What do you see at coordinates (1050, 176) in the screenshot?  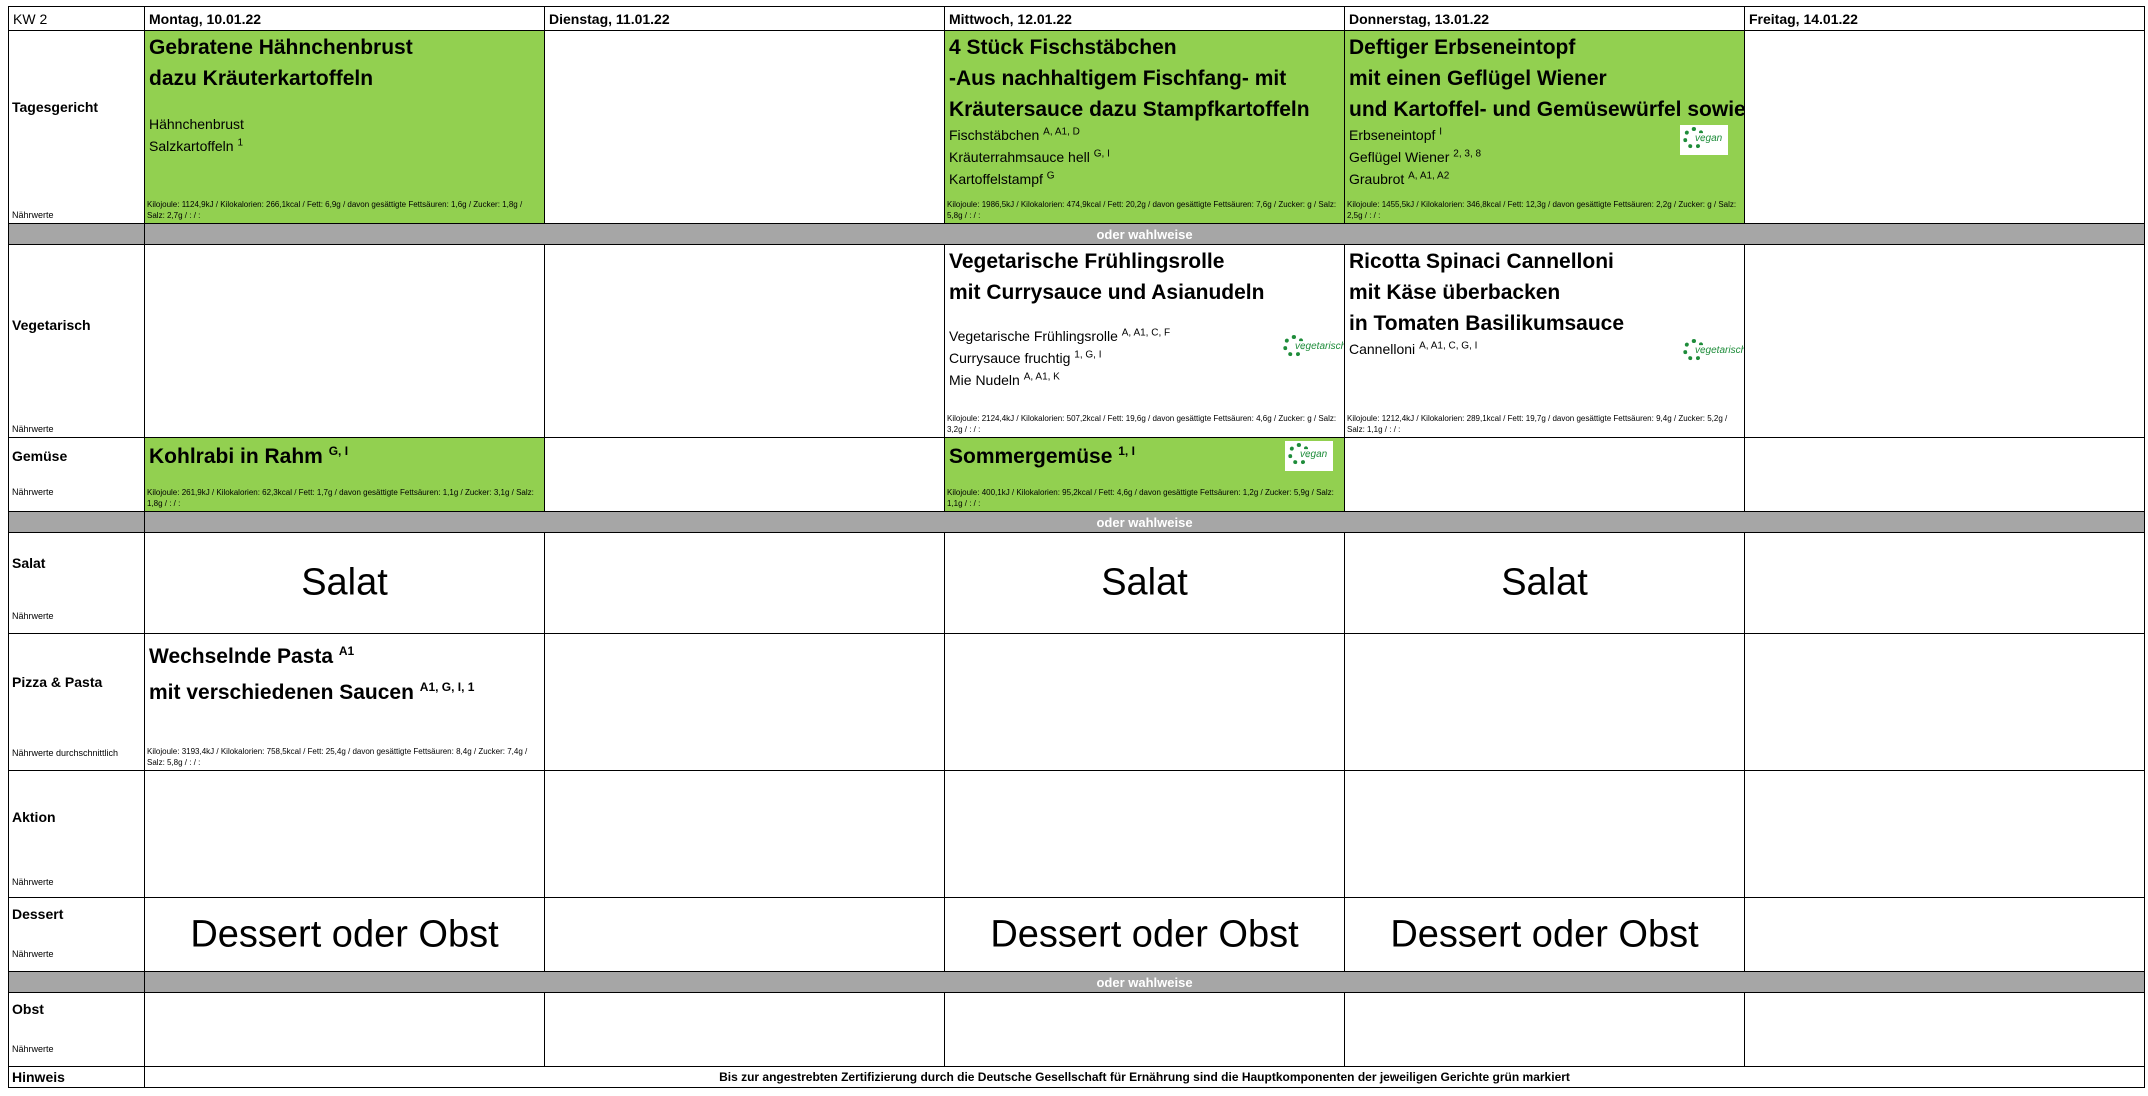 I see `allergen-codes: G` at bounding box center [1050, 176].